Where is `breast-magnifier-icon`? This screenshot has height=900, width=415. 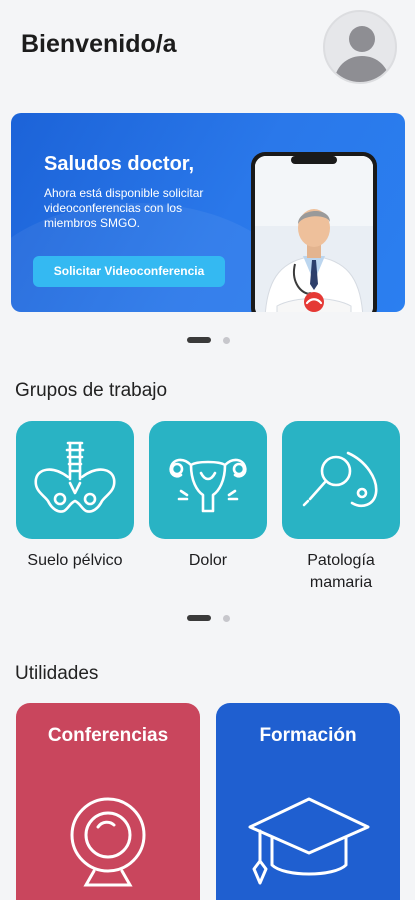 breast-magnifier-icon is located at coordinates (341, 480).